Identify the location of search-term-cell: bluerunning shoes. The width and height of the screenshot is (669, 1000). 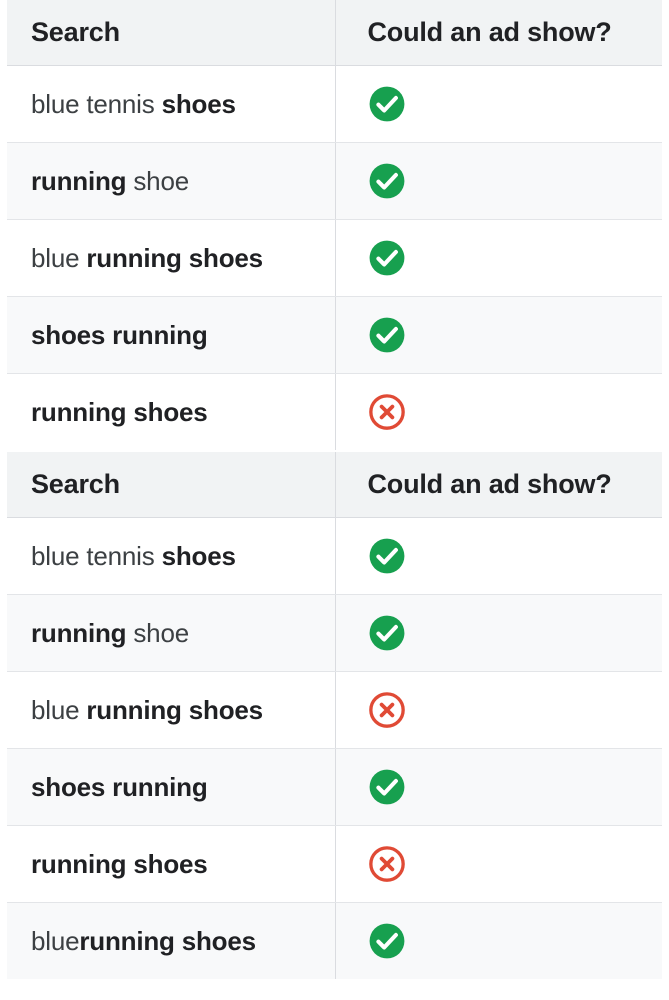
(171, 940).